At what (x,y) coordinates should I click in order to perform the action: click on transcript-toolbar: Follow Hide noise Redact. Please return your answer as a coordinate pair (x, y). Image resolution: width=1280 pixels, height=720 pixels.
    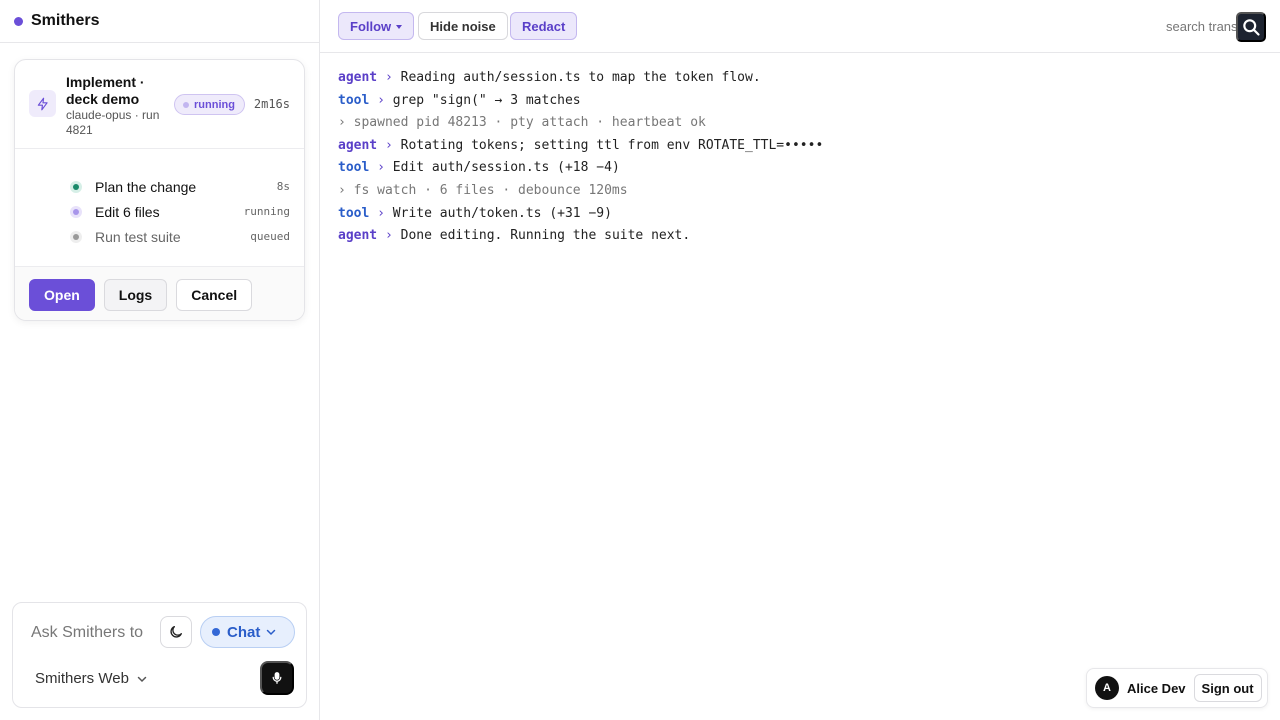
    Looking at the image, I should click on (800, 26).